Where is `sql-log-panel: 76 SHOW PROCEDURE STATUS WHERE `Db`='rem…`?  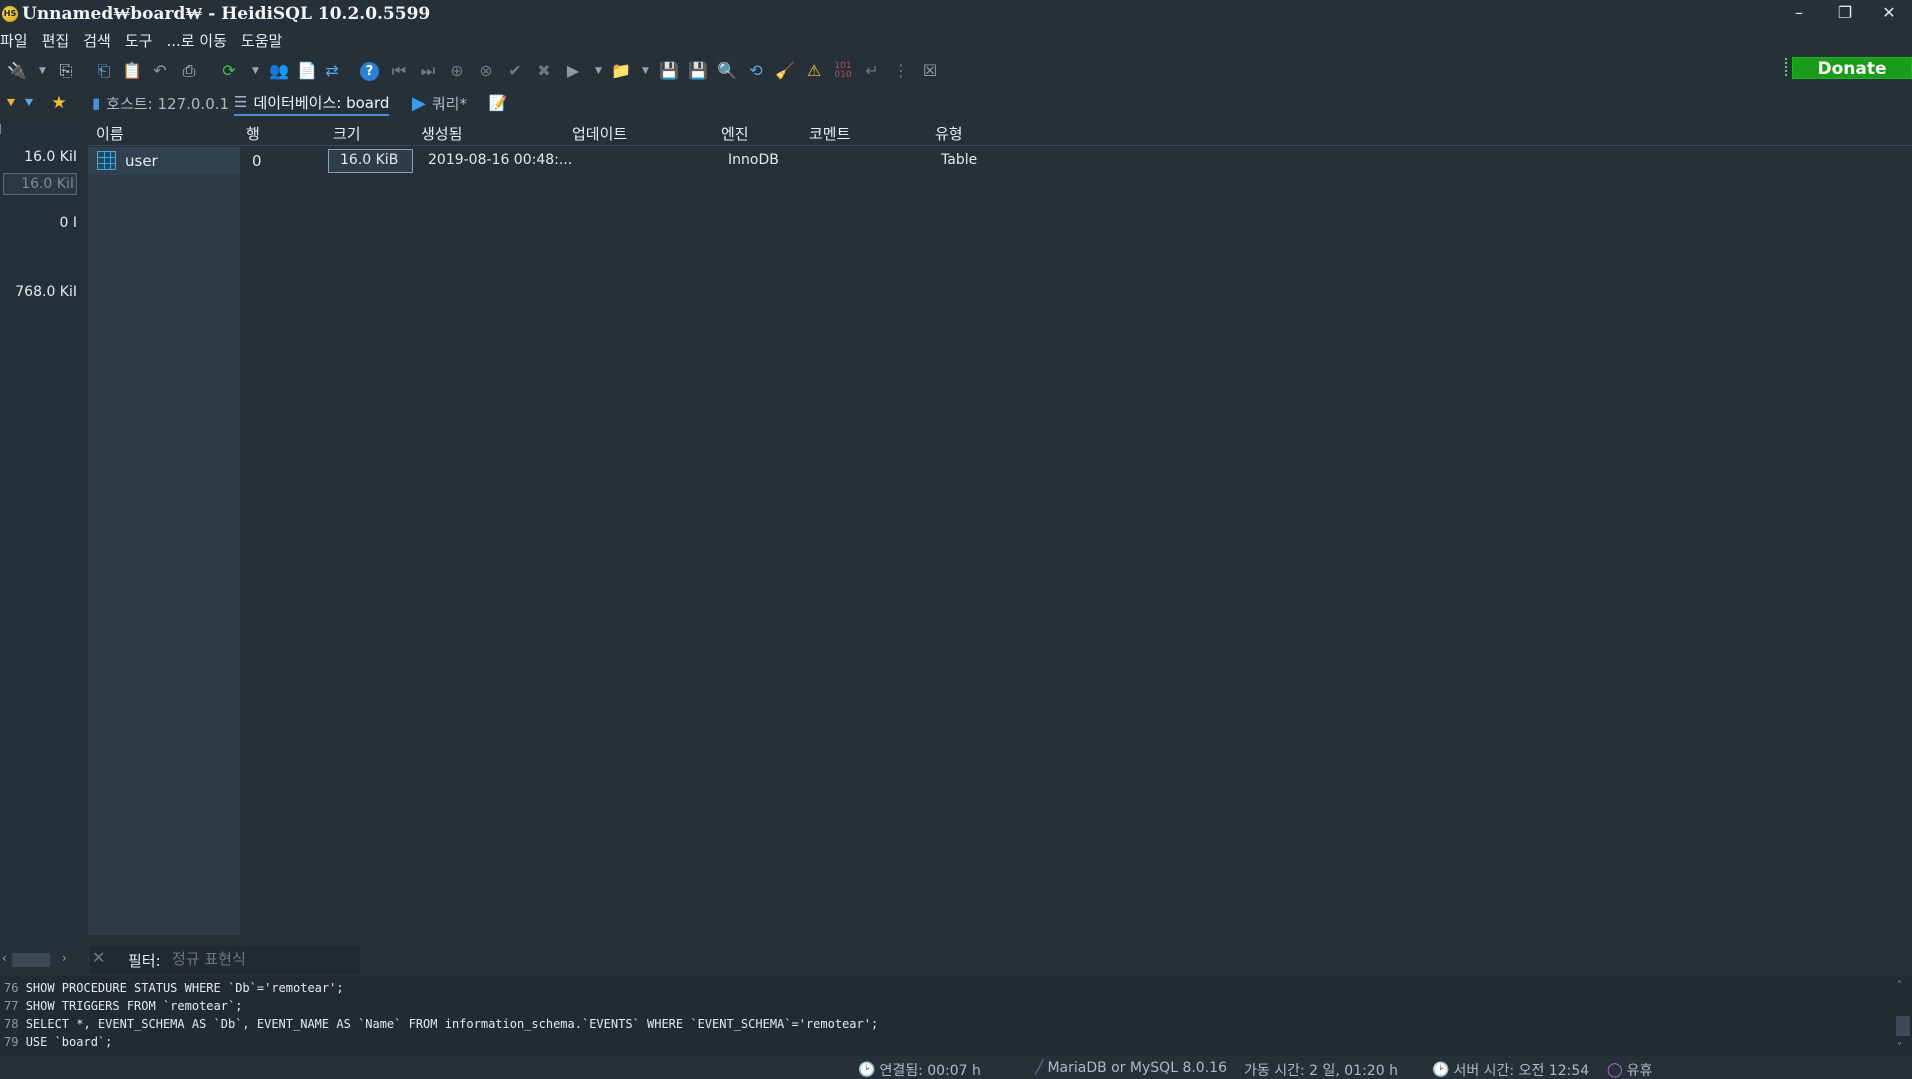 sql-log-panel: 76 SHOW PROCEDURE STATUS WHERE `Db`='rem… is located at coordinates (956, 1016).